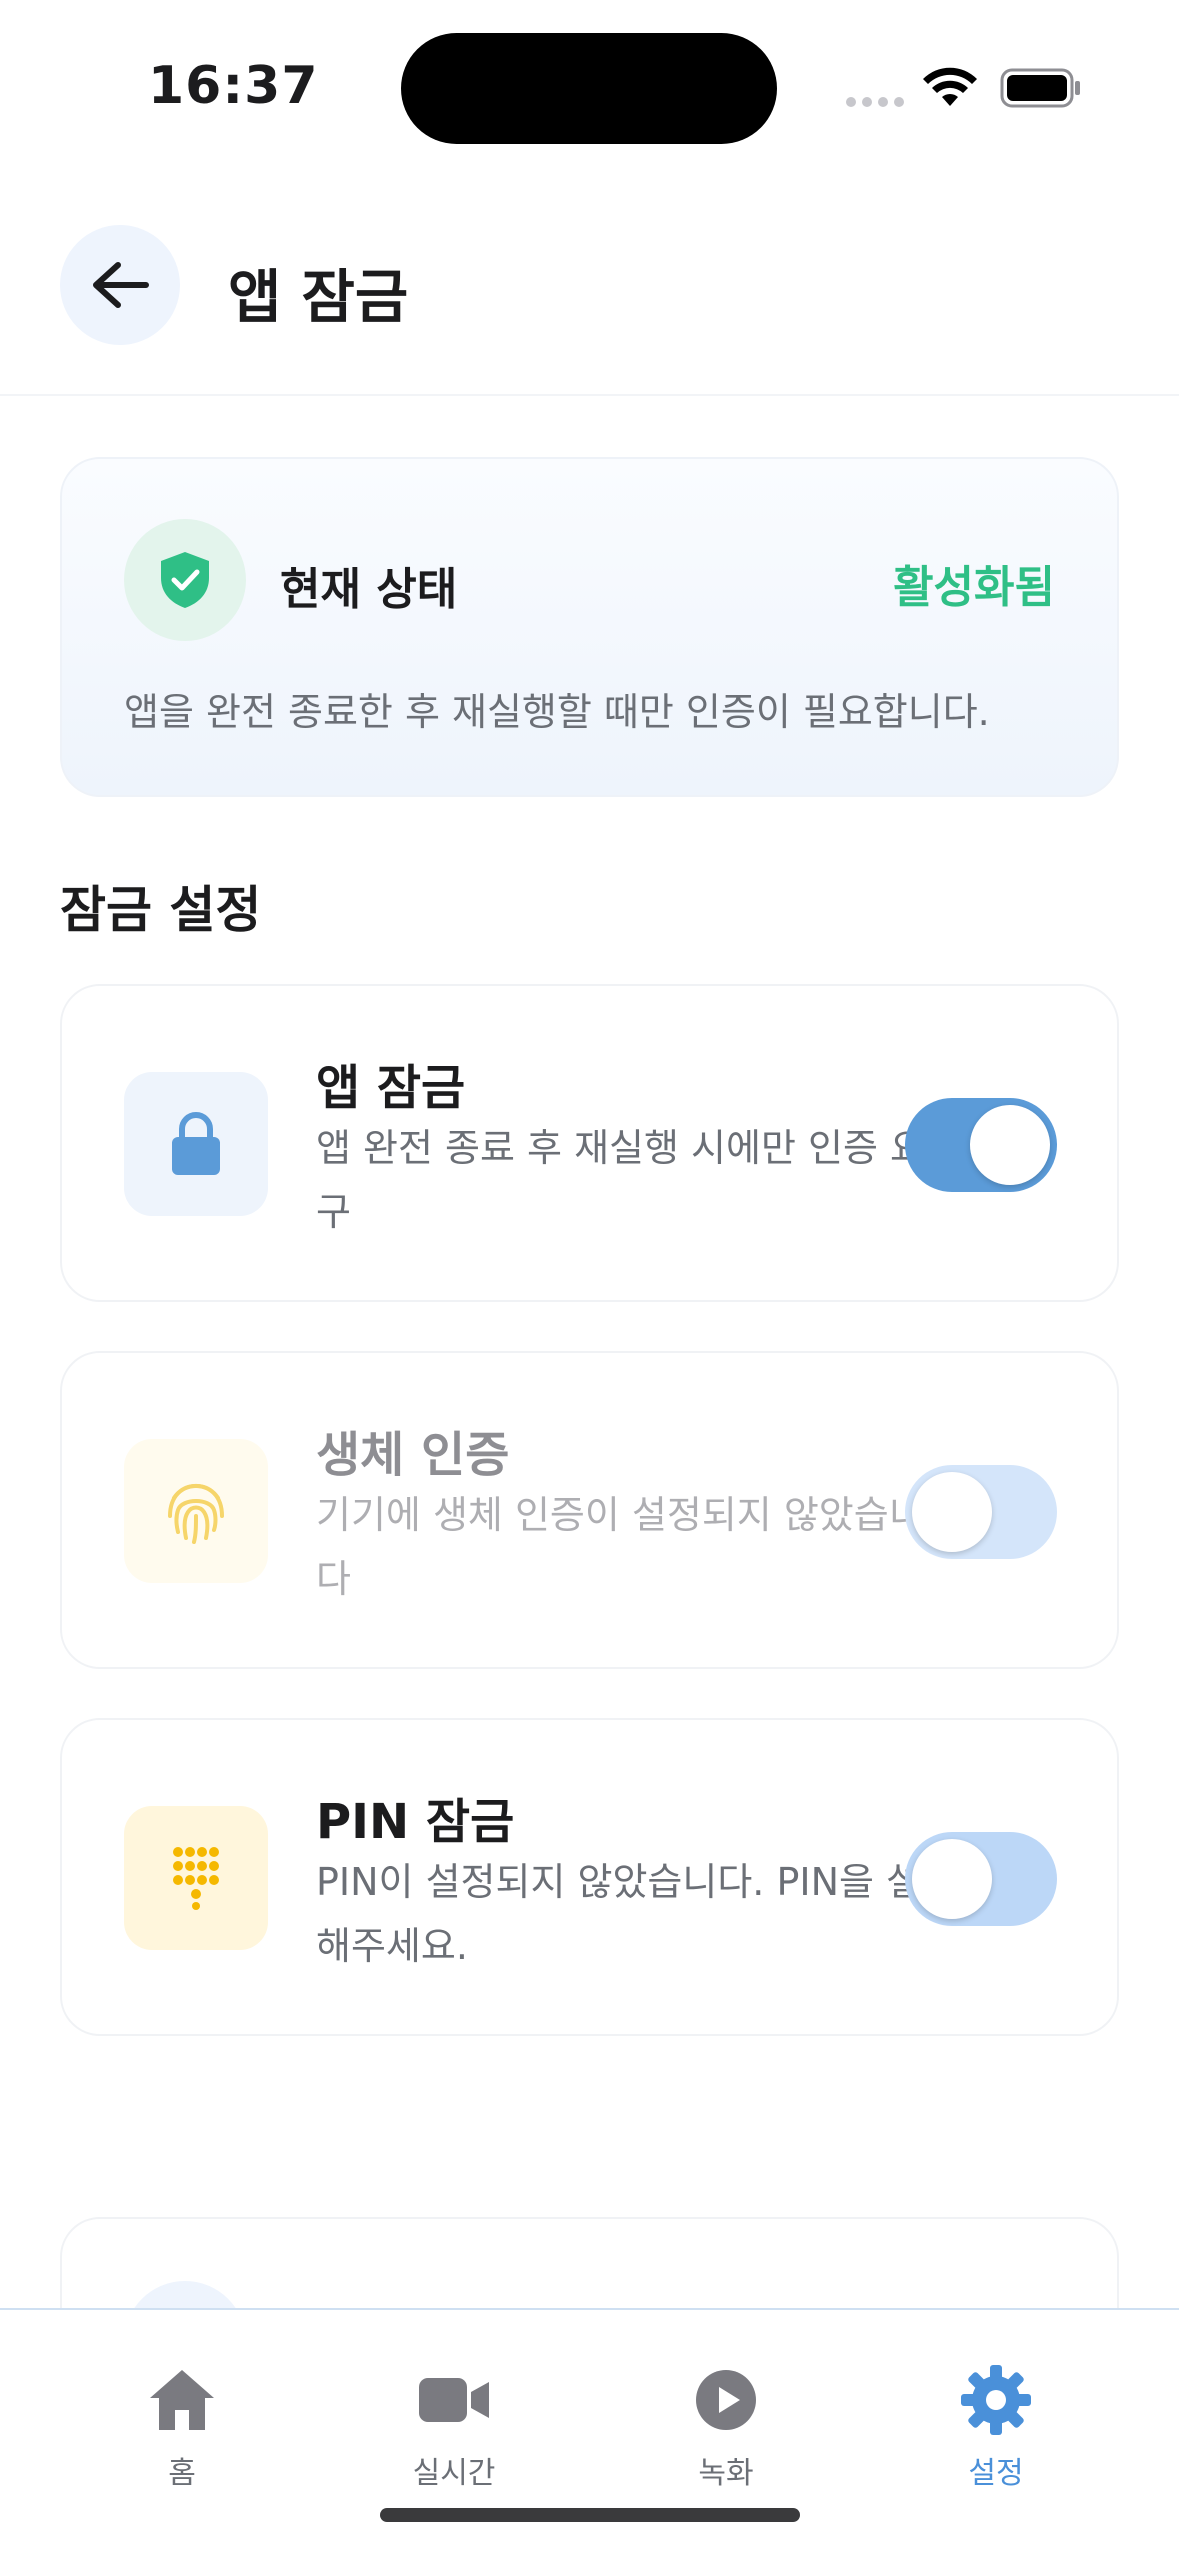  What do you see at coordinates (950, 86) in the screenshot?
I see `wifi-icon` at bounding box center [950, 86].